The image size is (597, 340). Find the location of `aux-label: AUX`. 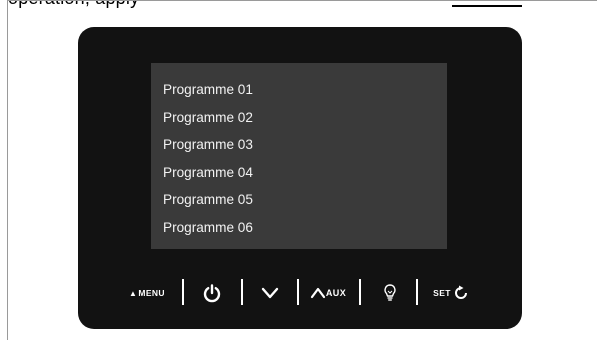

aux-label: AUX is located at coordinates (336, 293).